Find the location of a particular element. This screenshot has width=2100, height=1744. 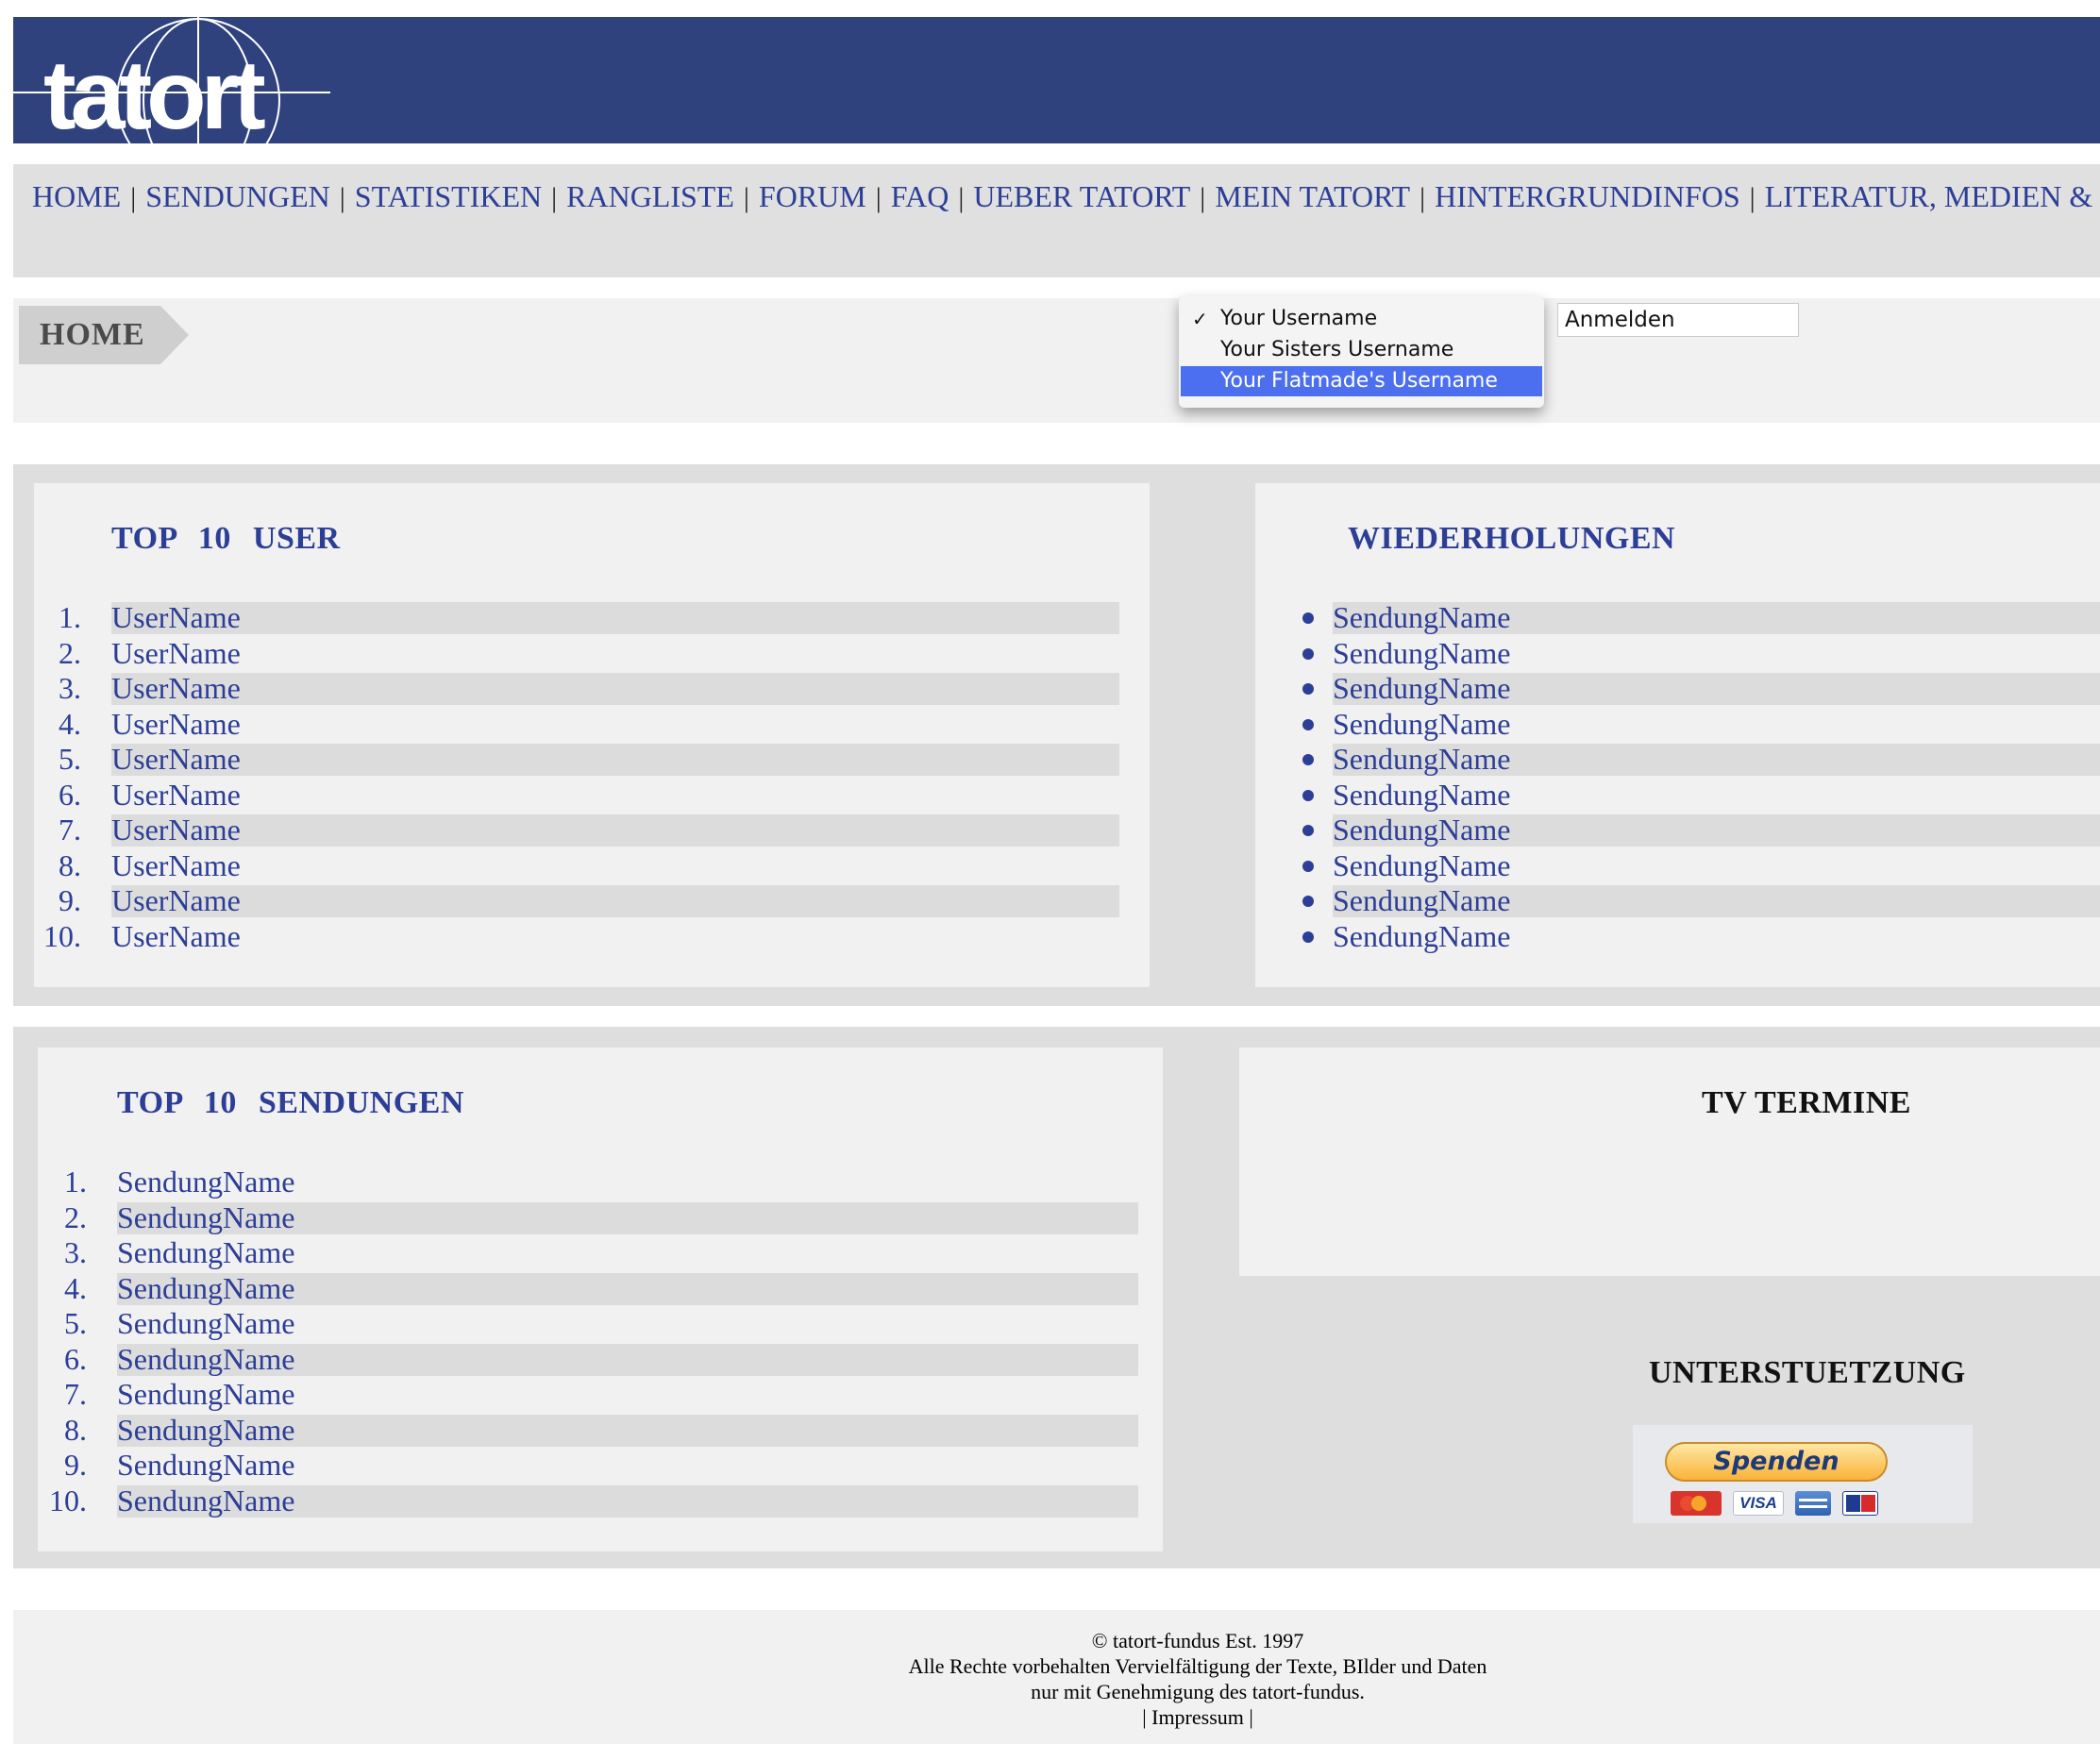

amex-icon is located at coordinates (1813, 1503).